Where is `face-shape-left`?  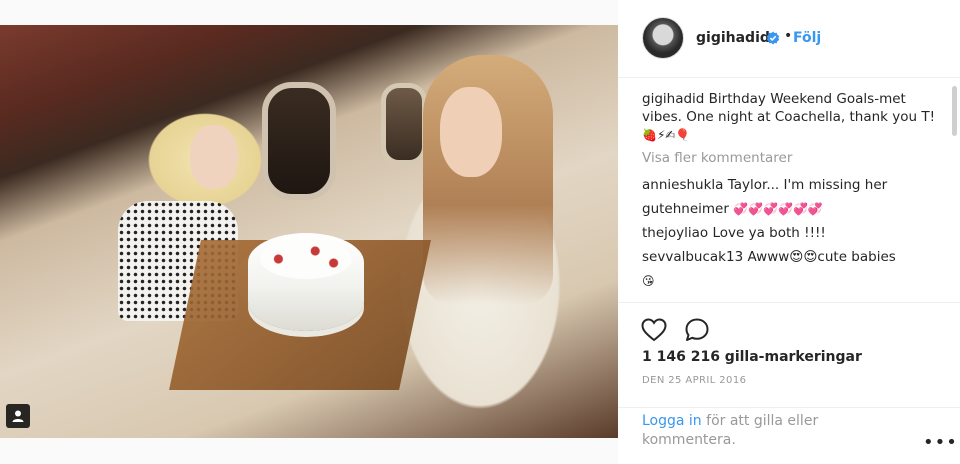 face-shape-left is located at coordinates (214, 157).